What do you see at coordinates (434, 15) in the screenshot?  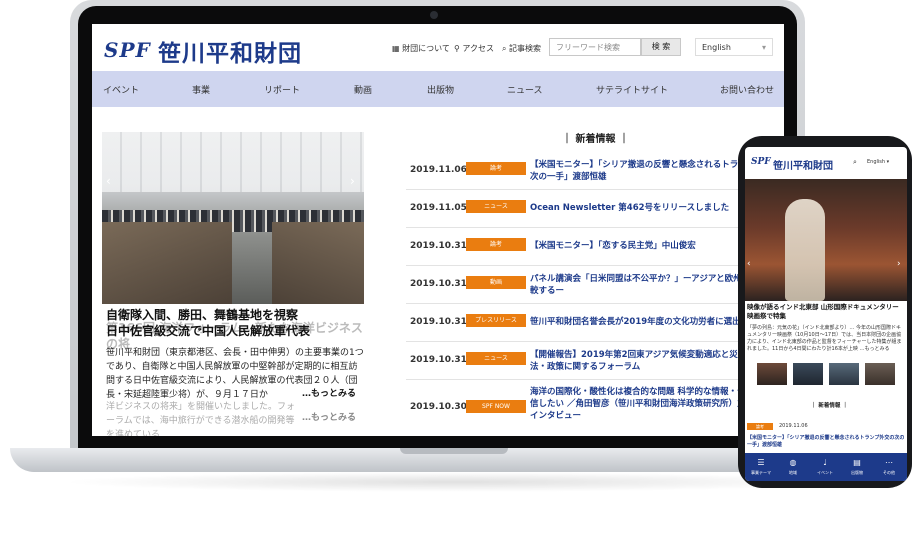 I see `camera-icon` at bounding box center [434, 15].